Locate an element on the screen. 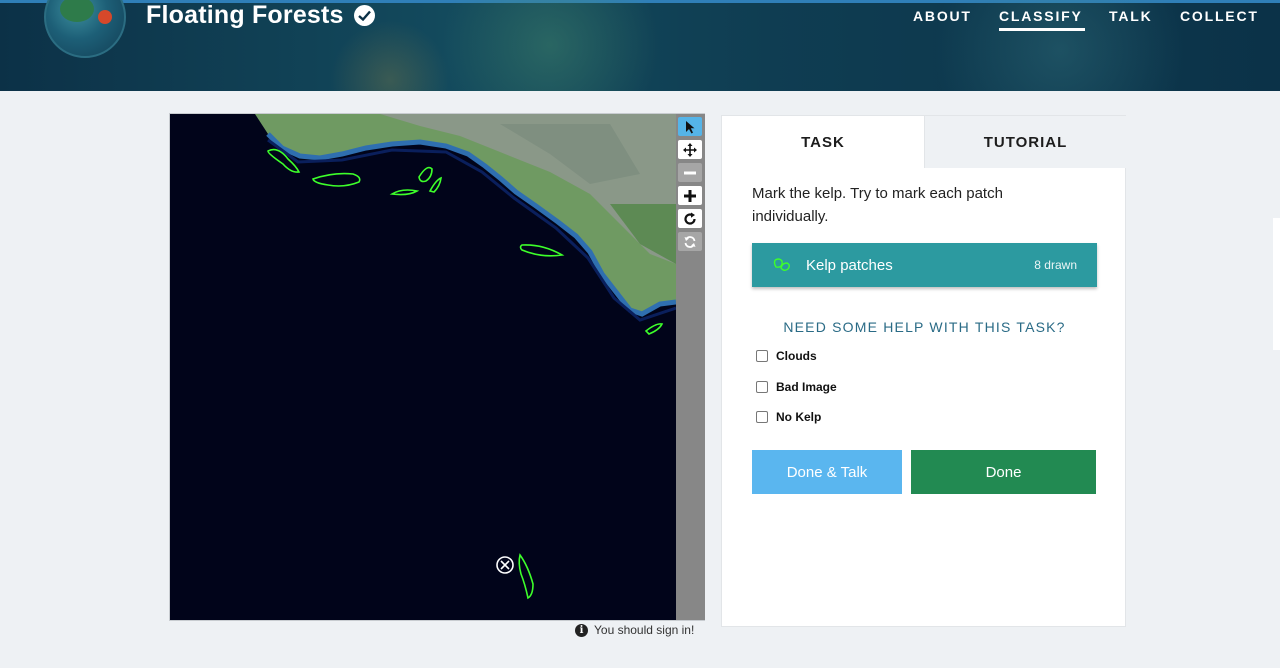 The height and width of the screenshot is (668, 1280). viewer-toolbar is located at coordinates (690, 367).